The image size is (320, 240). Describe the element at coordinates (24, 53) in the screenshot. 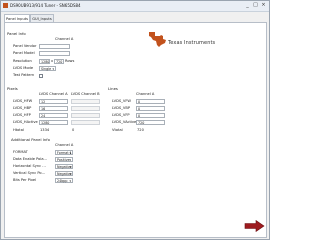

I see `panel-model-label: Panel Model` at that location.